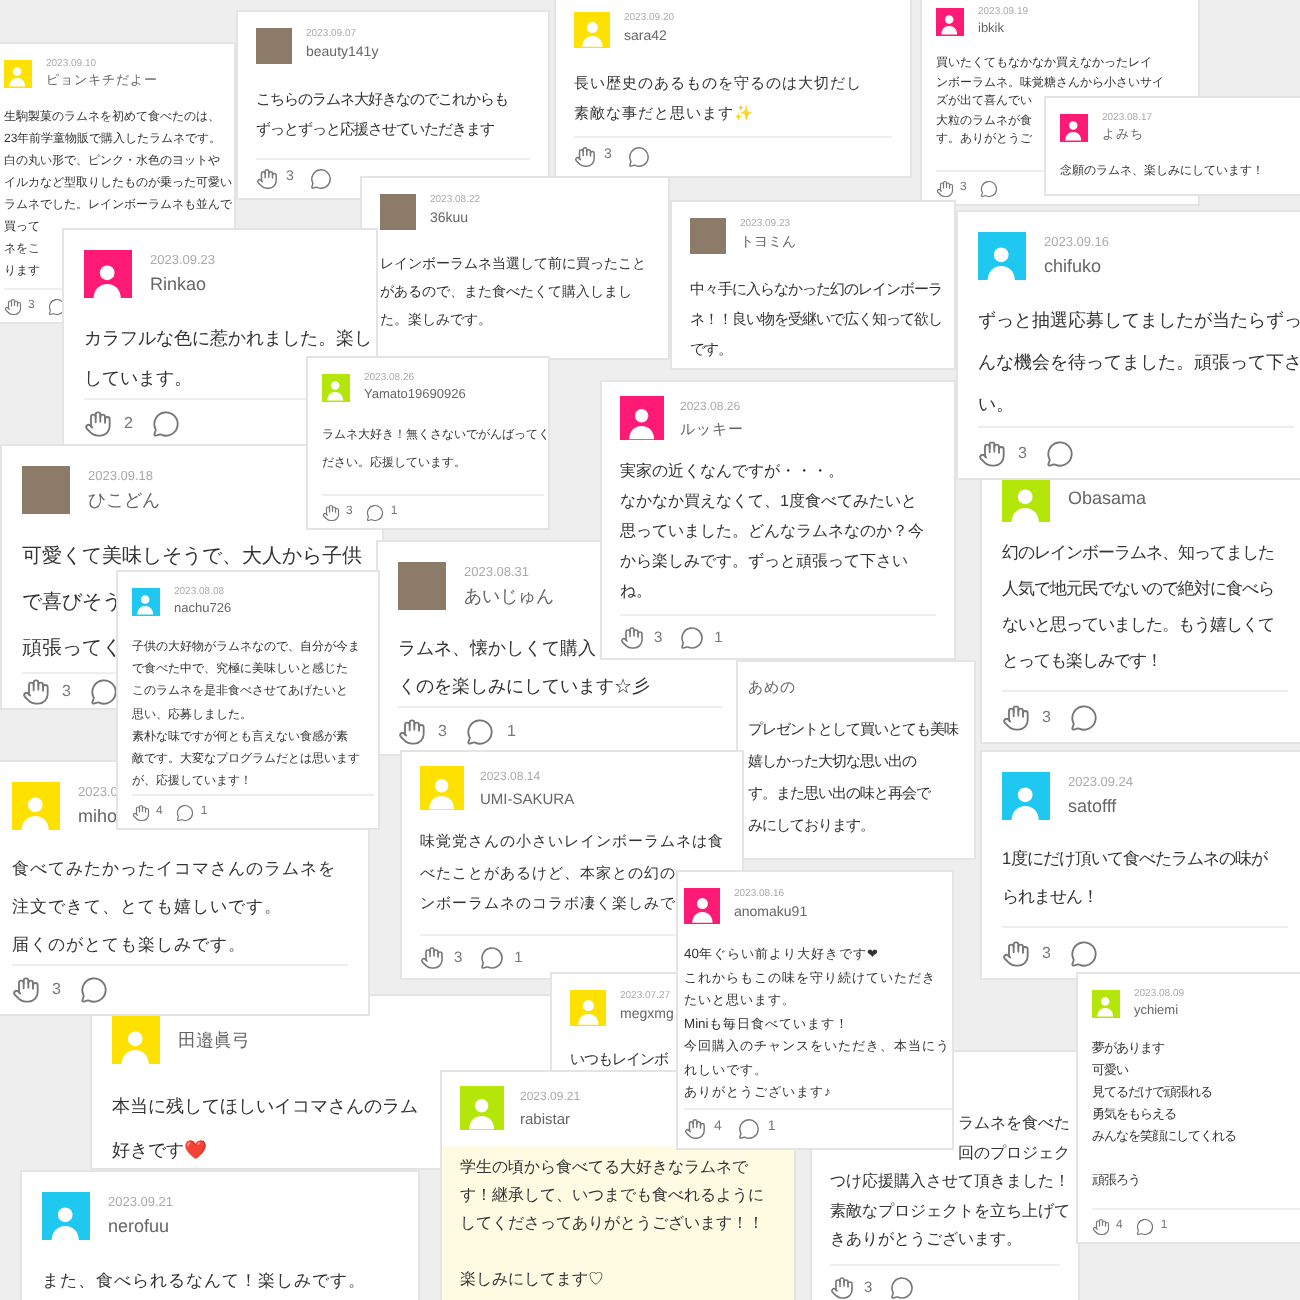 The image size is (1300, 1300). What do you see at coordinates (174, 869) in the screenshot?
I see `comment-text-line: 食べてみたかったイコマさんのラムネを` at bounding box center [174, 869].